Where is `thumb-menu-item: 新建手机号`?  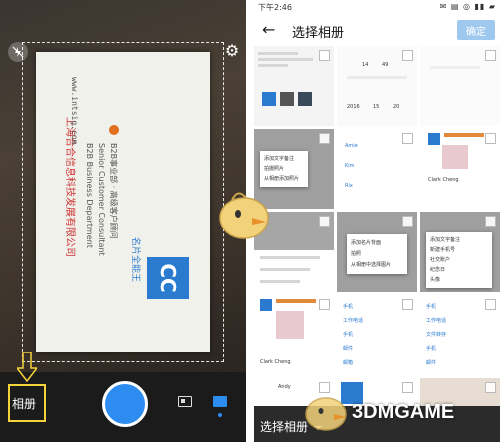 thumb-menu-item: 新建手机号 is located at coordinates (443, 250).